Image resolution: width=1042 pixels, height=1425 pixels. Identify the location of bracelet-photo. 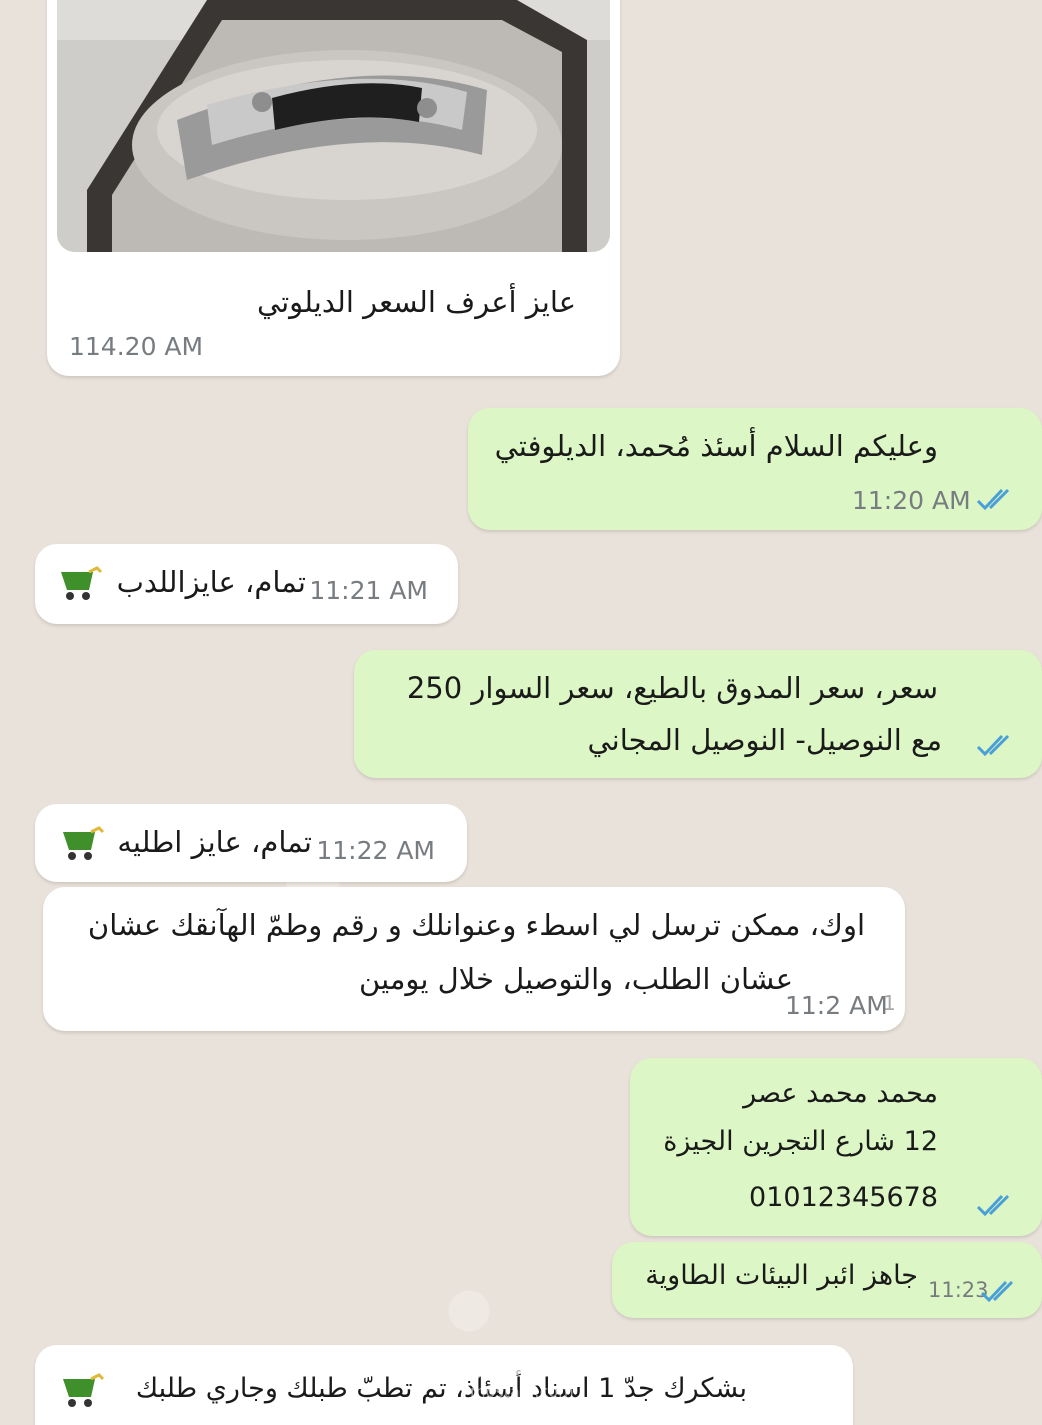
(333, 126).